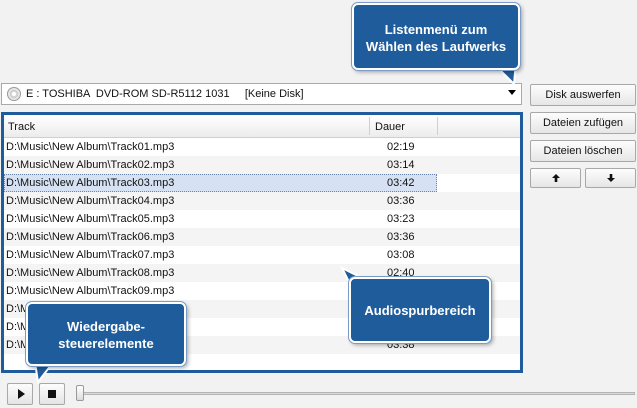  I want to click on track-duration: 02:19, so click(401, 147).